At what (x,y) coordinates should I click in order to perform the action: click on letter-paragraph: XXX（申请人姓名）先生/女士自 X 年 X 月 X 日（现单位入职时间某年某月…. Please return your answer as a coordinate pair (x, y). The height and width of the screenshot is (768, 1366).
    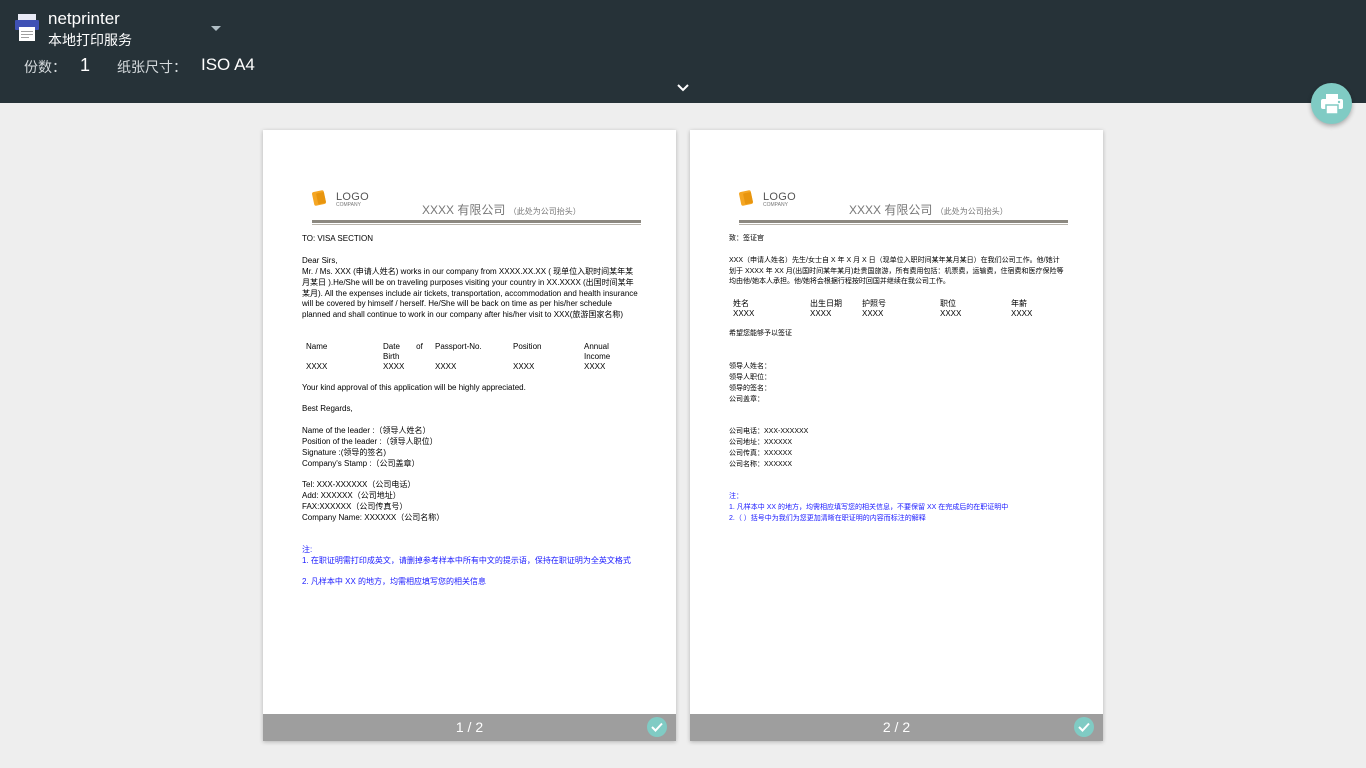
    Looking at the image, I should click on (896, 271).